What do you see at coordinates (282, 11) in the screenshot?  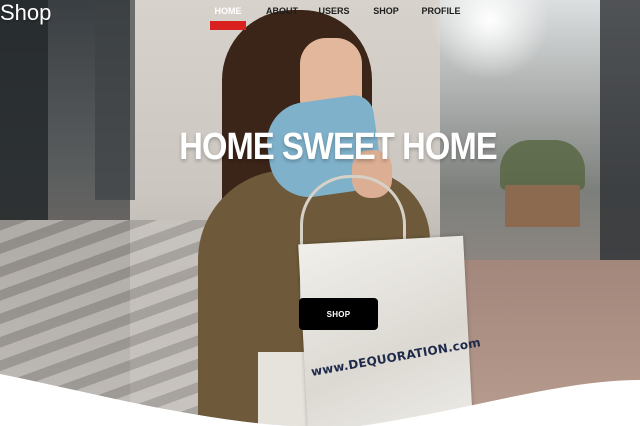 I see `nav-item-label: ABOUT` at bounding box center [282, 11].